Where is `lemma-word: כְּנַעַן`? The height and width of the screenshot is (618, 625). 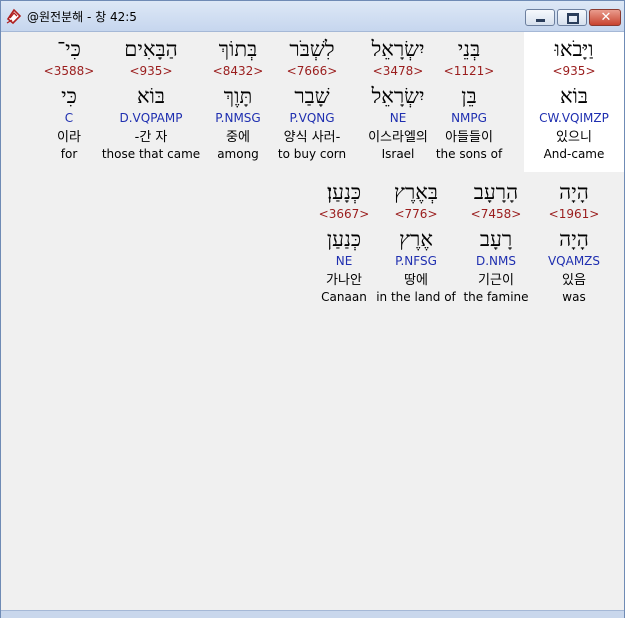 lemma-word: כְּנַעַן is located at coordinates (344, 239).